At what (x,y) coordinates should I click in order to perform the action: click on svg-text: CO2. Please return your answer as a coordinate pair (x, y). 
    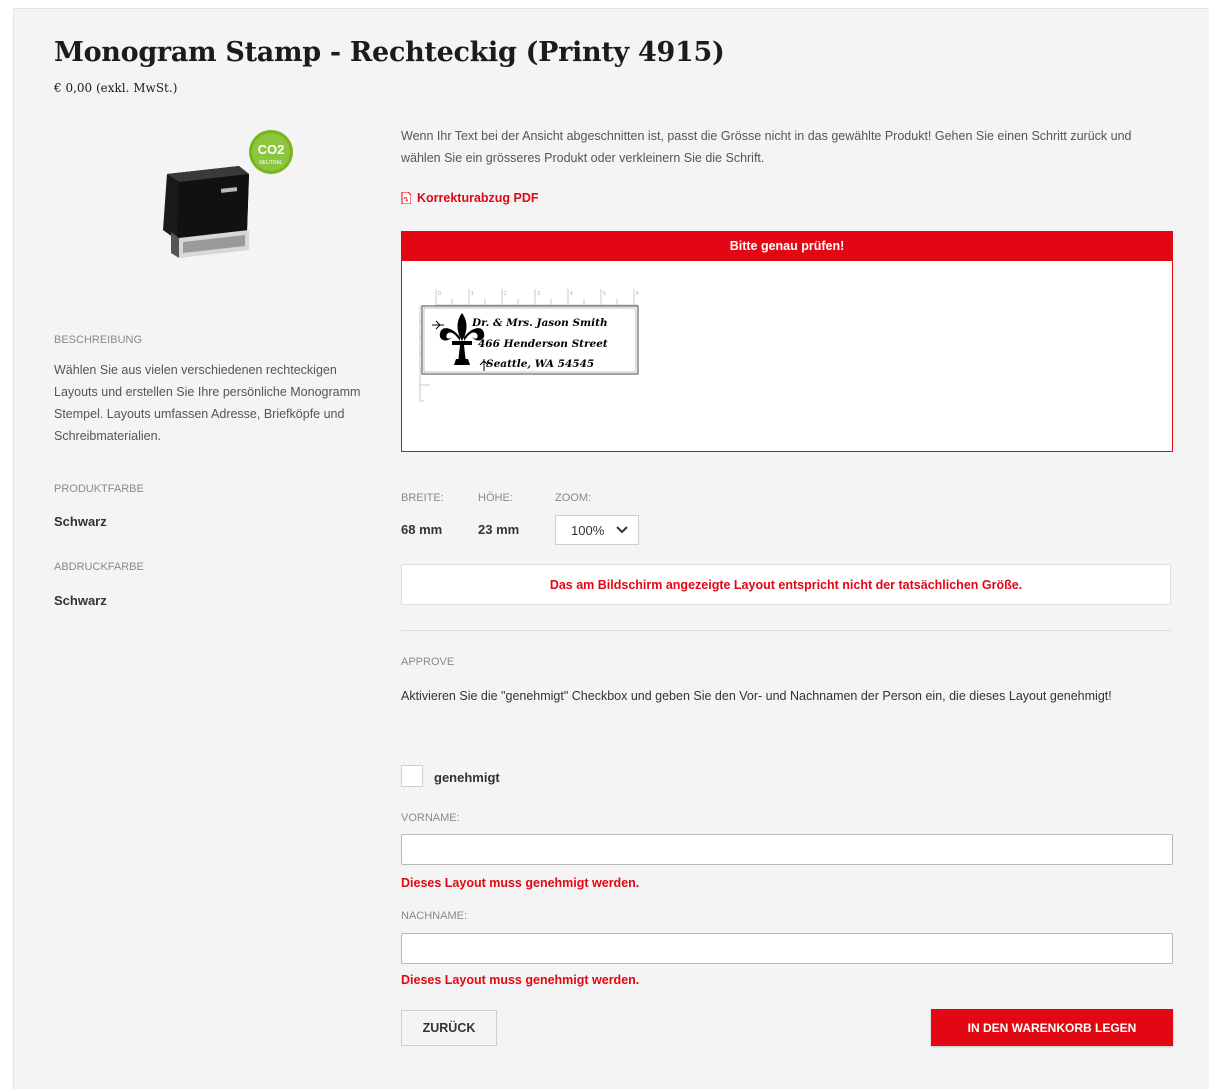
    Looking at the image, I should click on (271, 149).